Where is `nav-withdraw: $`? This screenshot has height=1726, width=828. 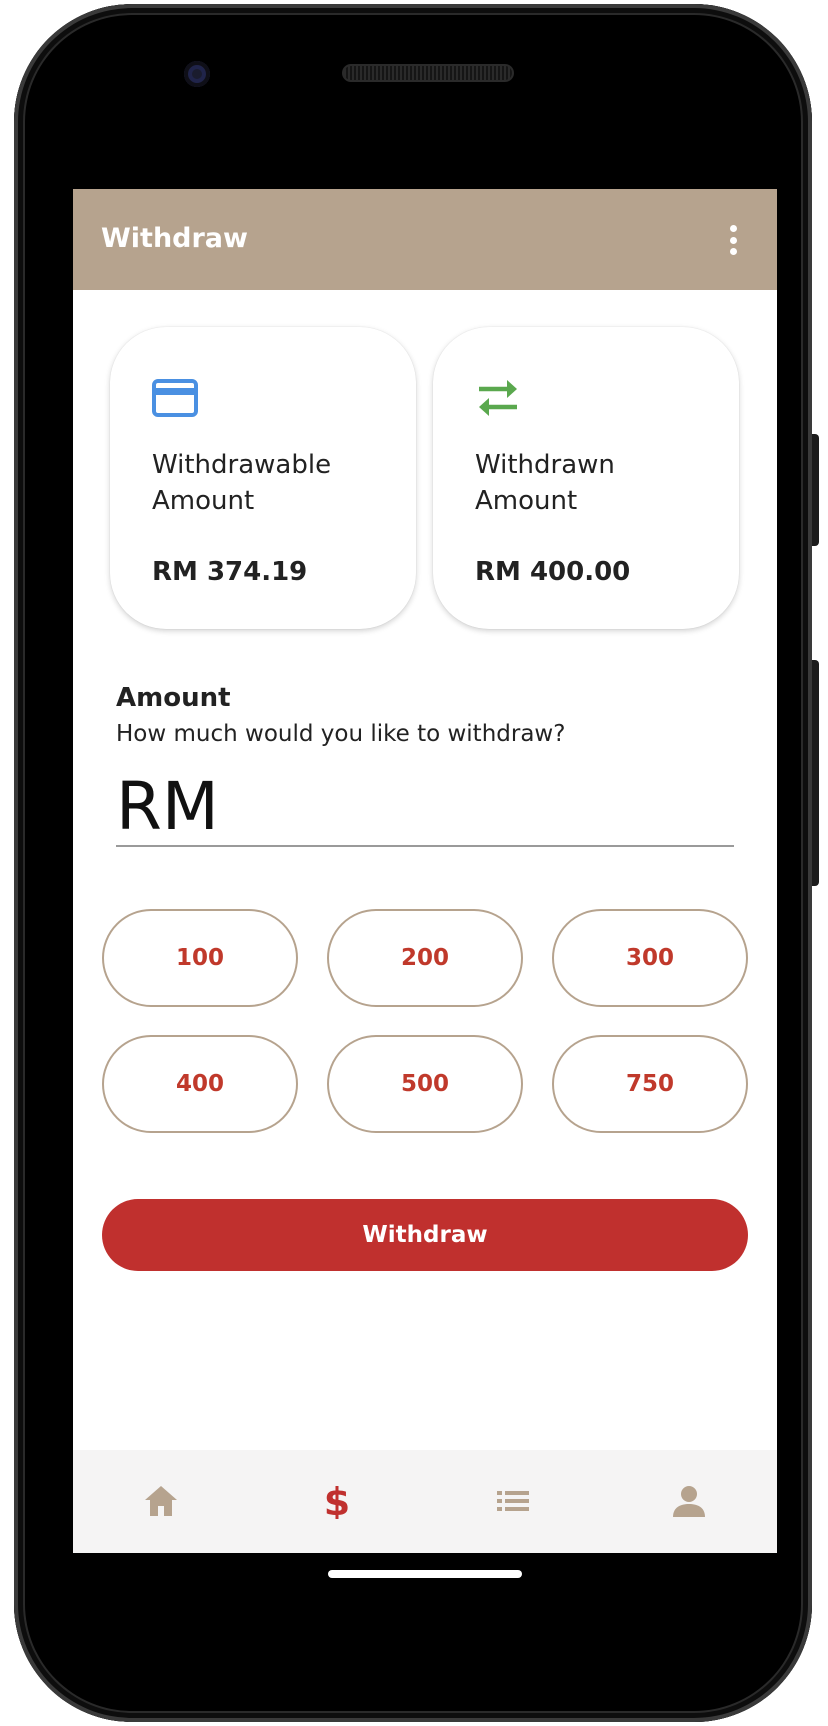
nav-withdraw: $ is located at coordinates (337, 1501).